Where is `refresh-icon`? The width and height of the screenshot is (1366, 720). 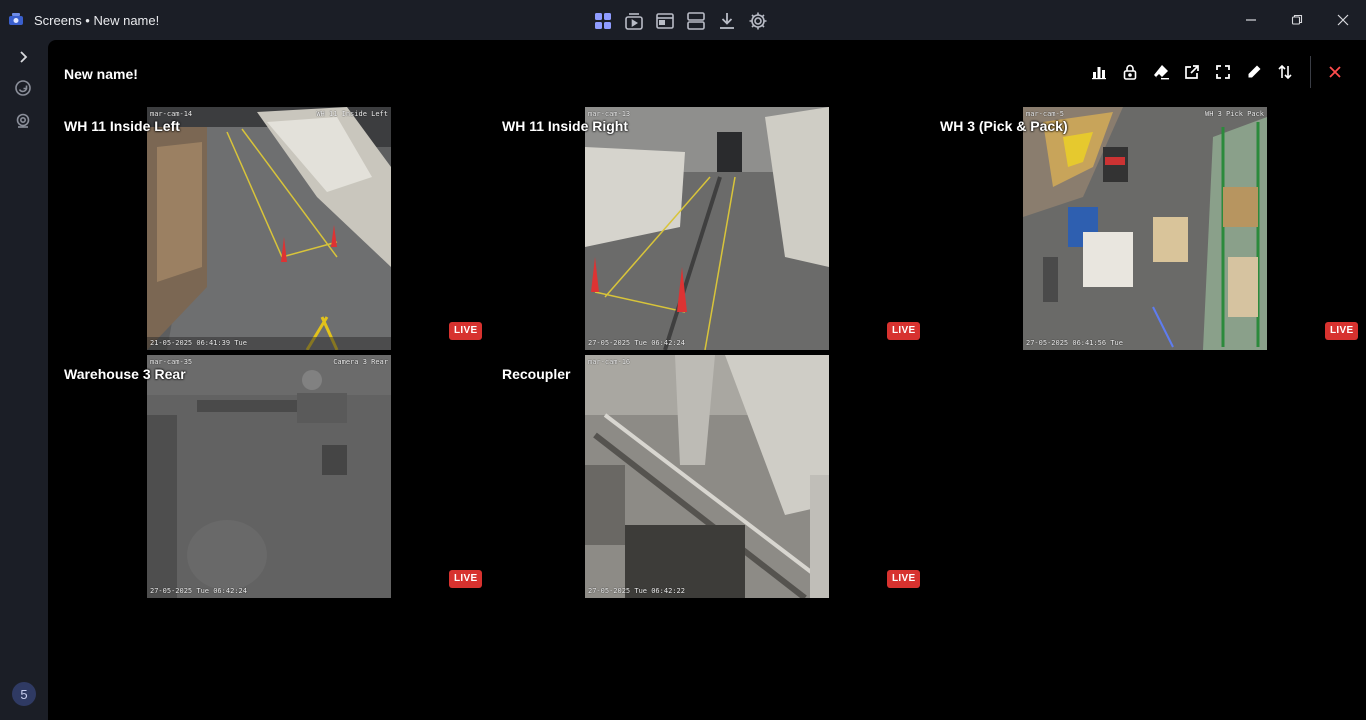
refresh-icon is located at coordinates (23, 88).